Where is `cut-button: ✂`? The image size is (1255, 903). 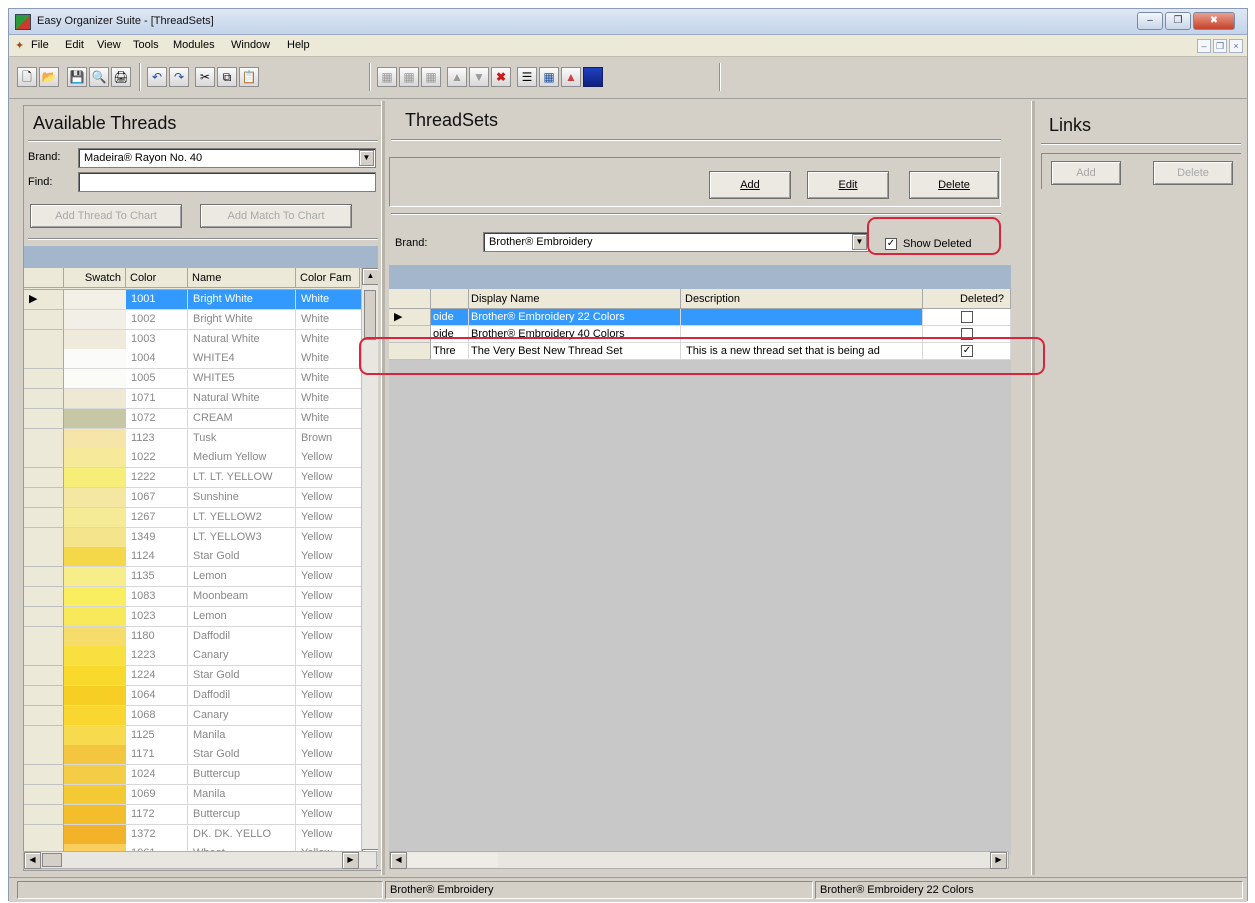 cut-button: ✂ is located at coordinates (205, 77).